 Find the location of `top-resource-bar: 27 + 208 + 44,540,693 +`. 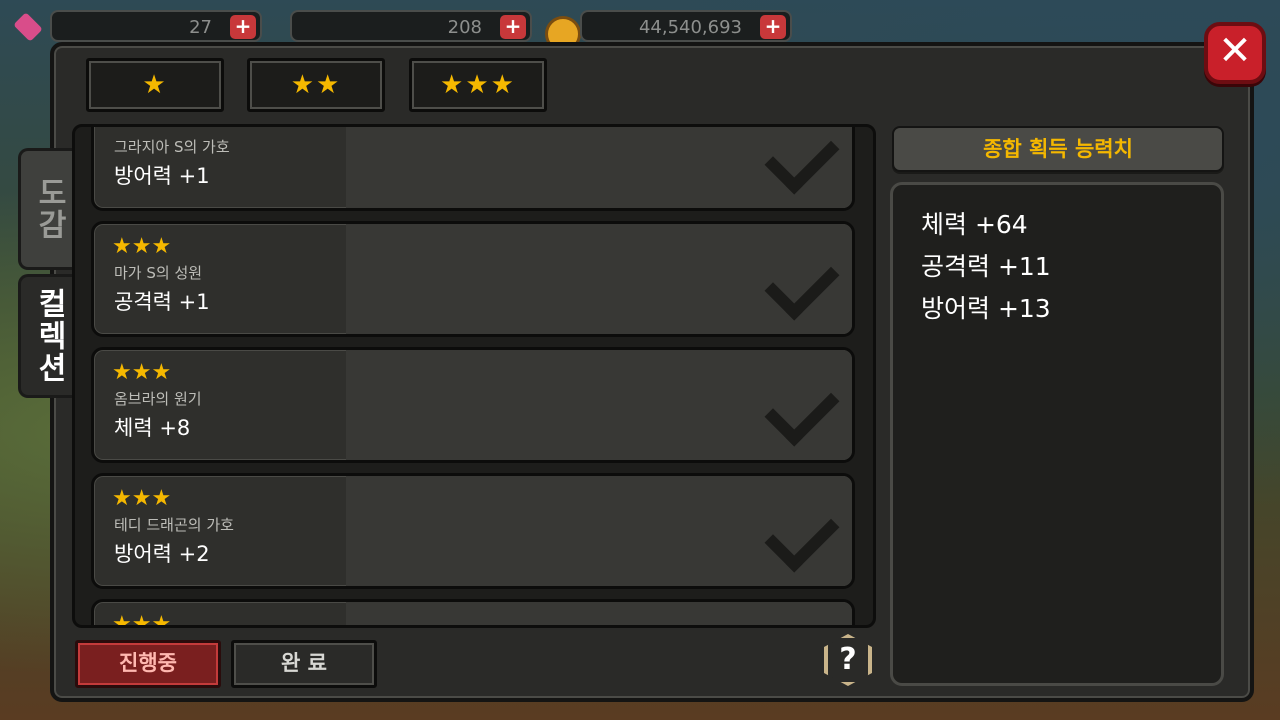

top-resource-bar: 27 + 208 + 44,540,693 + is located at coordinates (640, 29).